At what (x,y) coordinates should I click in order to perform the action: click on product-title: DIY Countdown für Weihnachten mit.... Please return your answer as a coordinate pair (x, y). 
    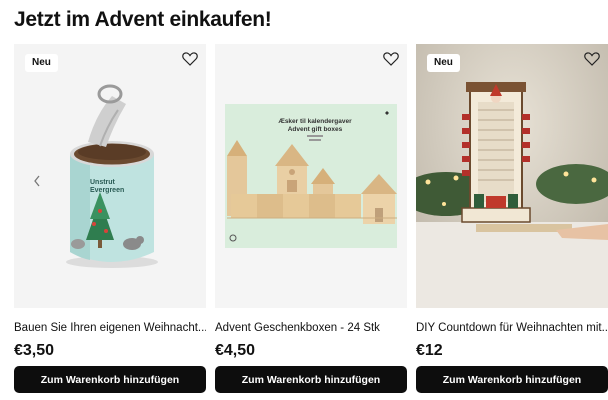
    Looking at the image, I should click on (512, 328).